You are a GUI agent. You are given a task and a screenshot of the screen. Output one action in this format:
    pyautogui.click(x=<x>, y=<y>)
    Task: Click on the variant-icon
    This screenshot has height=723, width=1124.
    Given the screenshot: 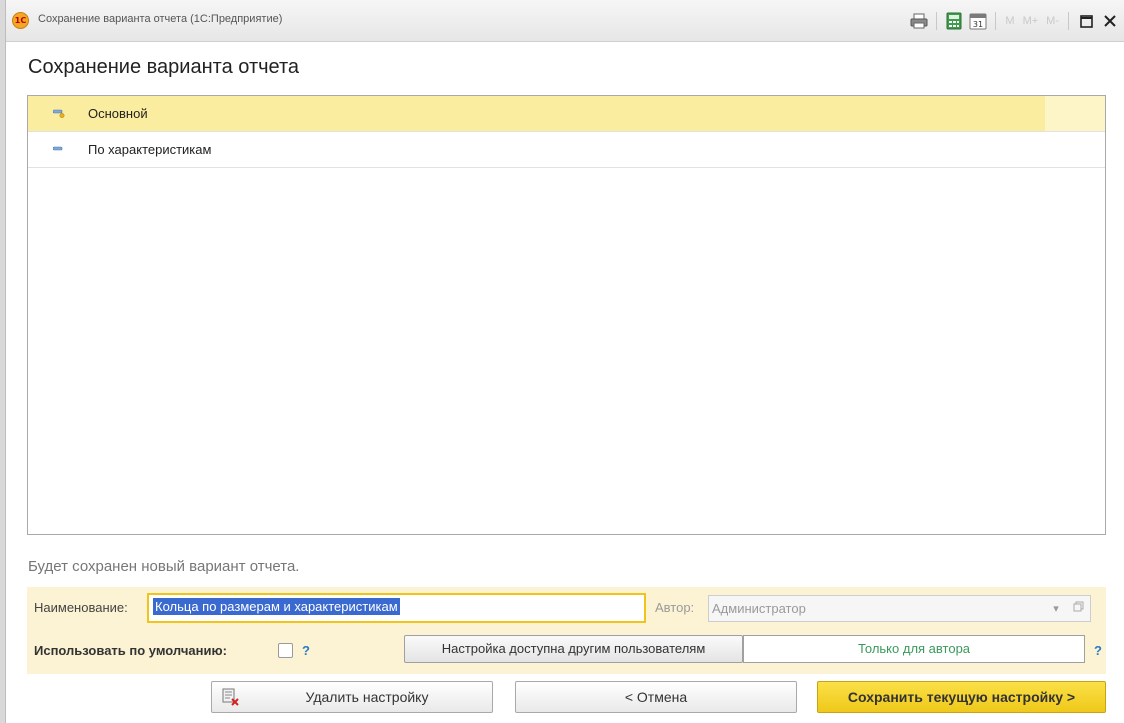 What is the action you would take?
    pyautogui.click(x=58, y=148)
    